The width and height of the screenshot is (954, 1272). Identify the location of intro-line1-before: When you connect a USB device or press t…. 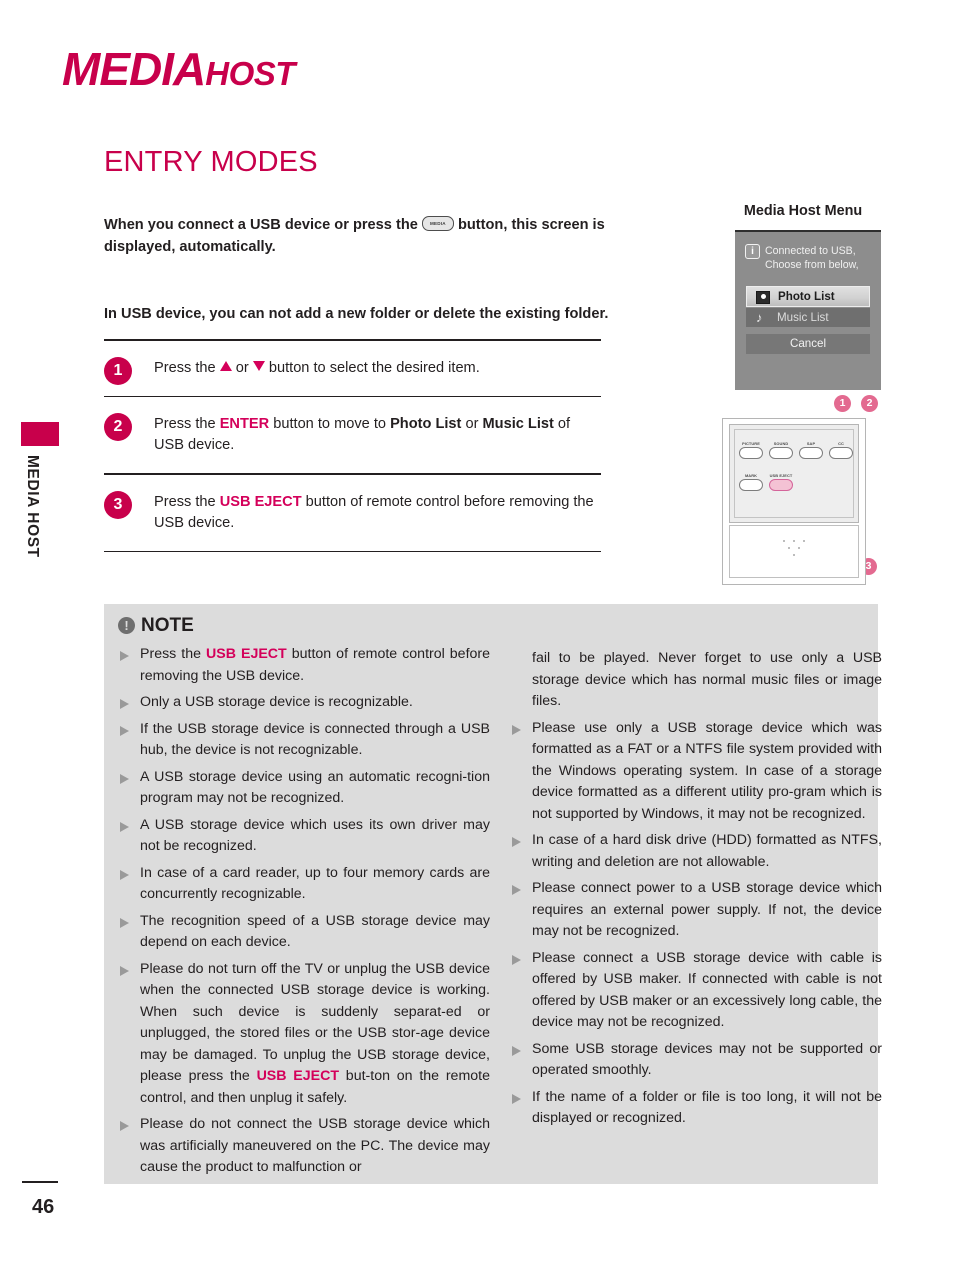
(263, 225).